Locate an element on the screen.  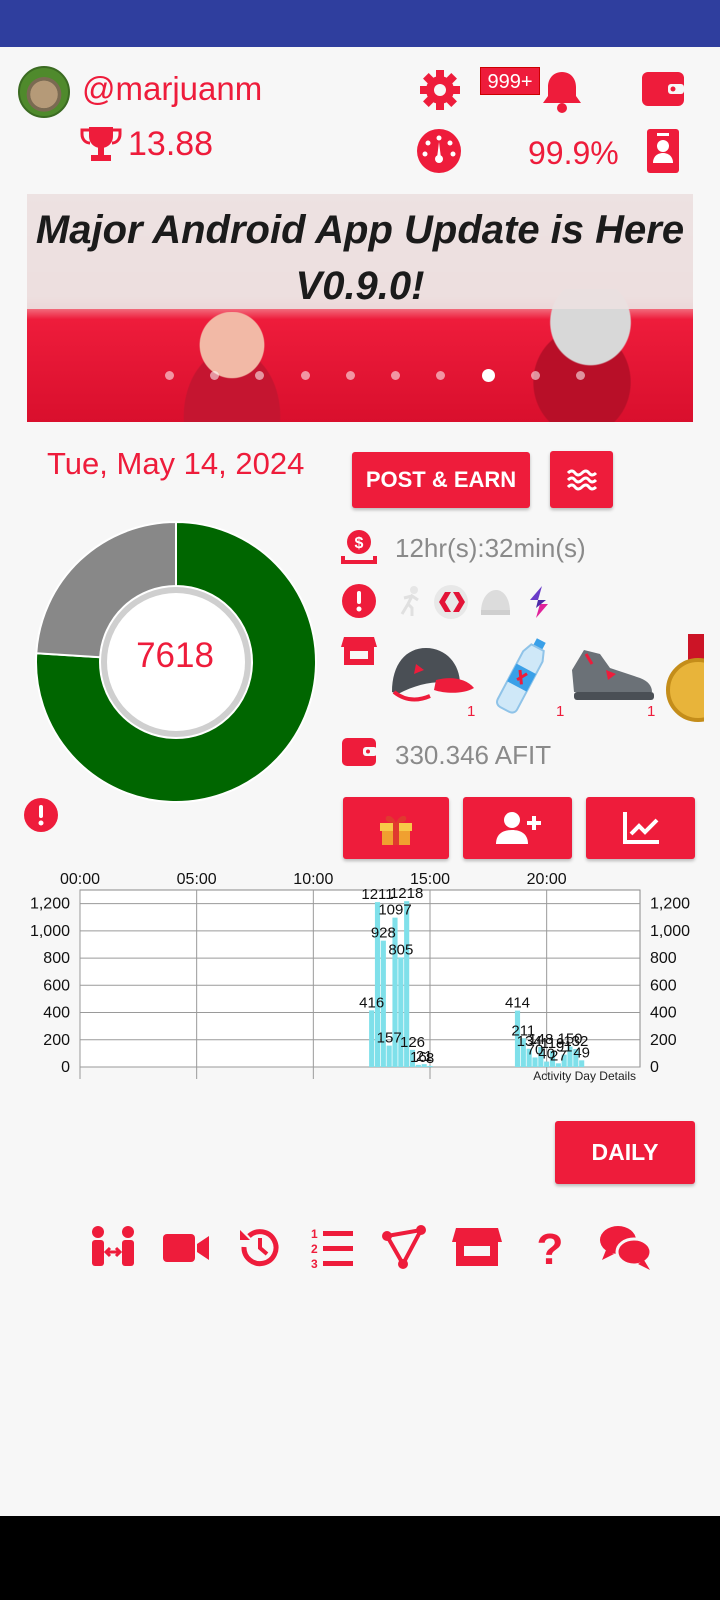
chart-annotation: Activity Day Details is located at coordinates (584, 1076).